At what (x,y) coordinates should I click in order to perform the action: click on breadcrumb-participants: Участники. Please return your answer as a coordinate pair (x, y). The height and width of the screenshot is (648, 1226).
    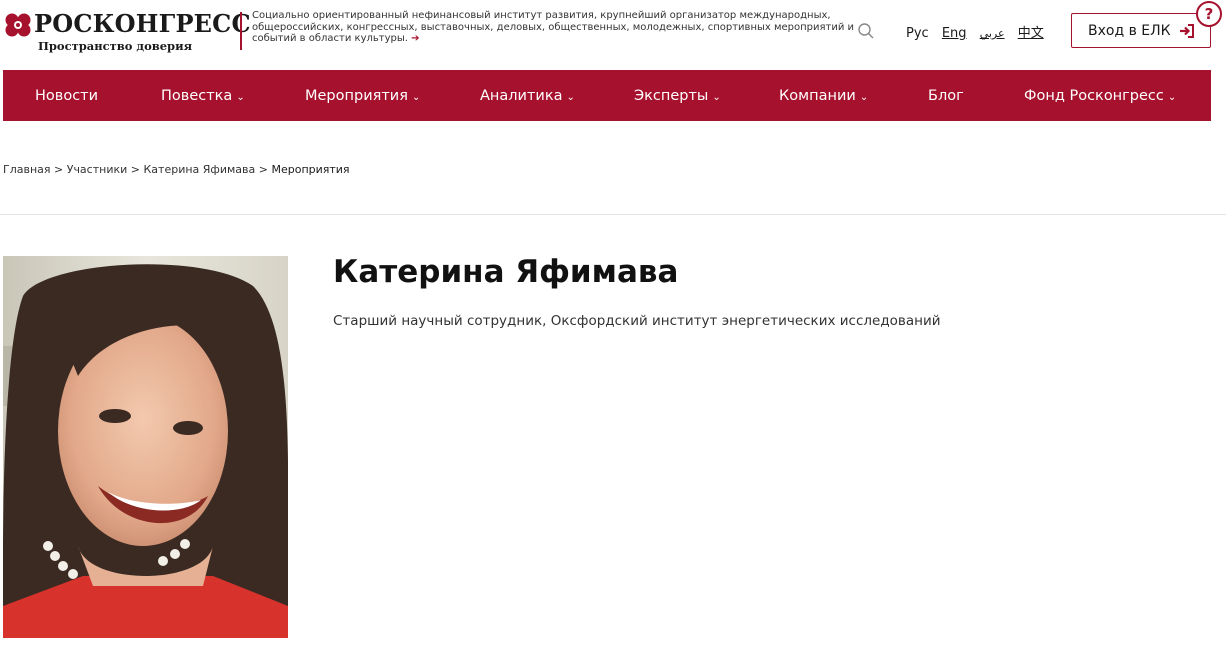
    Looking at the image, I should click on (97, 169).